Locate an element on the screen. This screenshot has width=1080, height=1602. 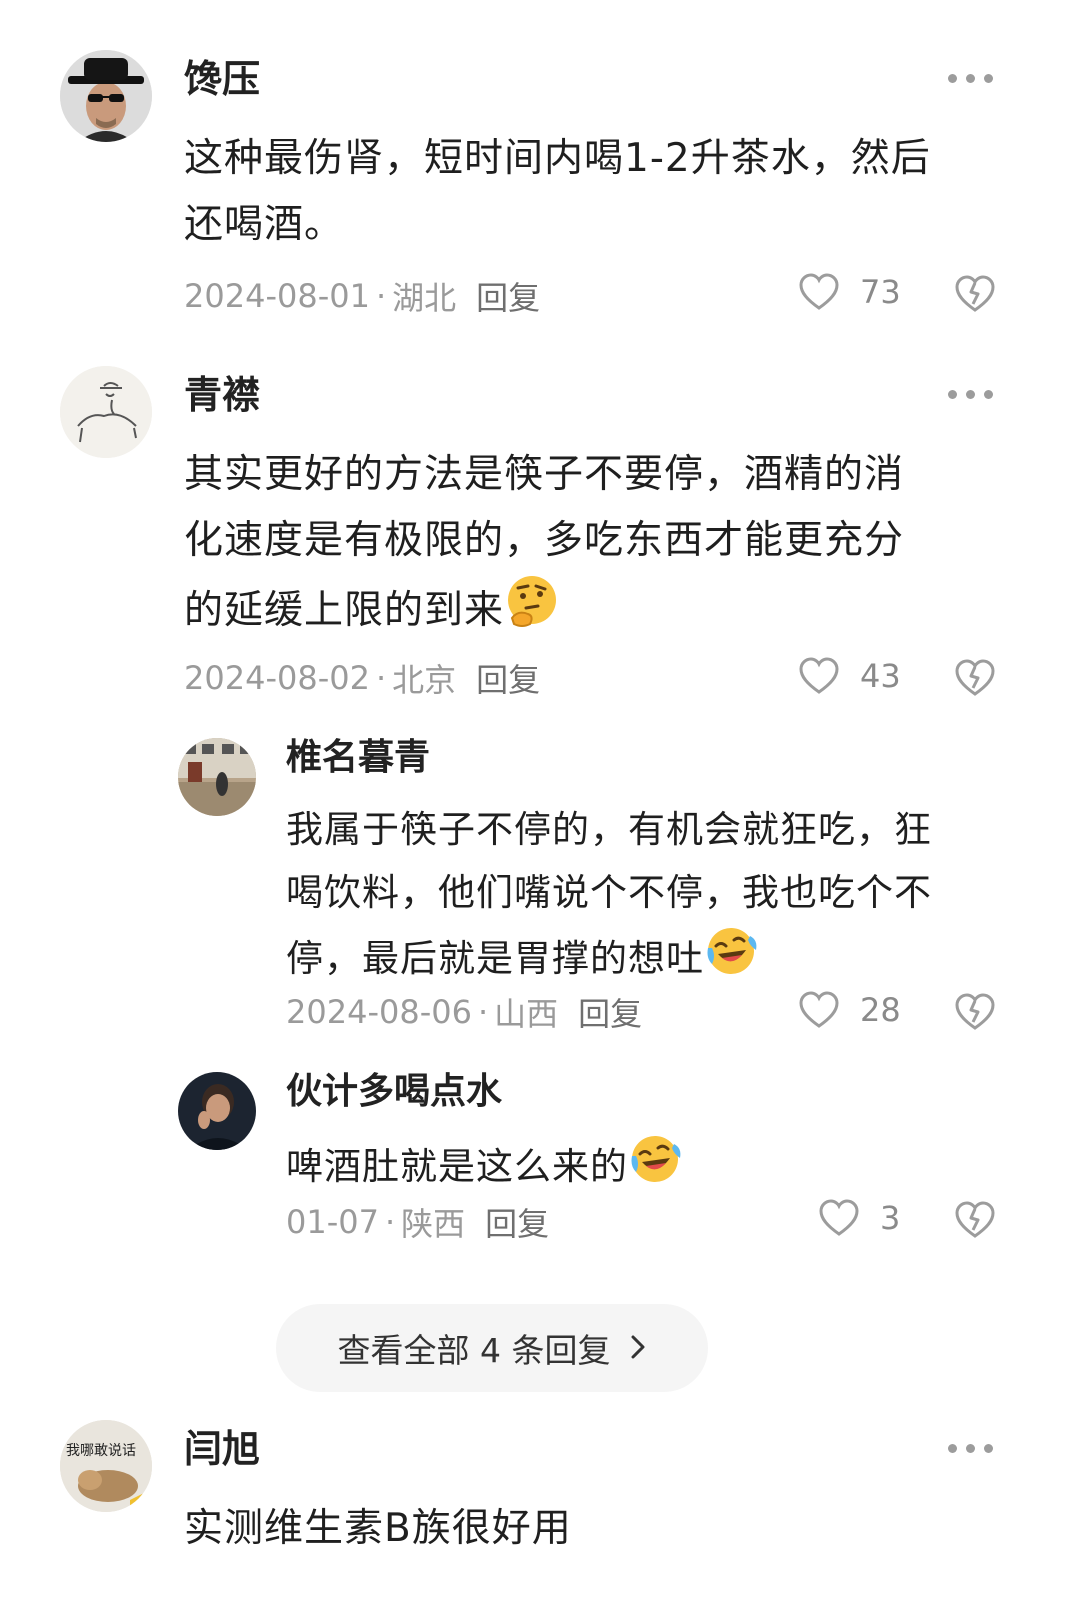
like-button: 3 is located at coordinates (859, 1218).